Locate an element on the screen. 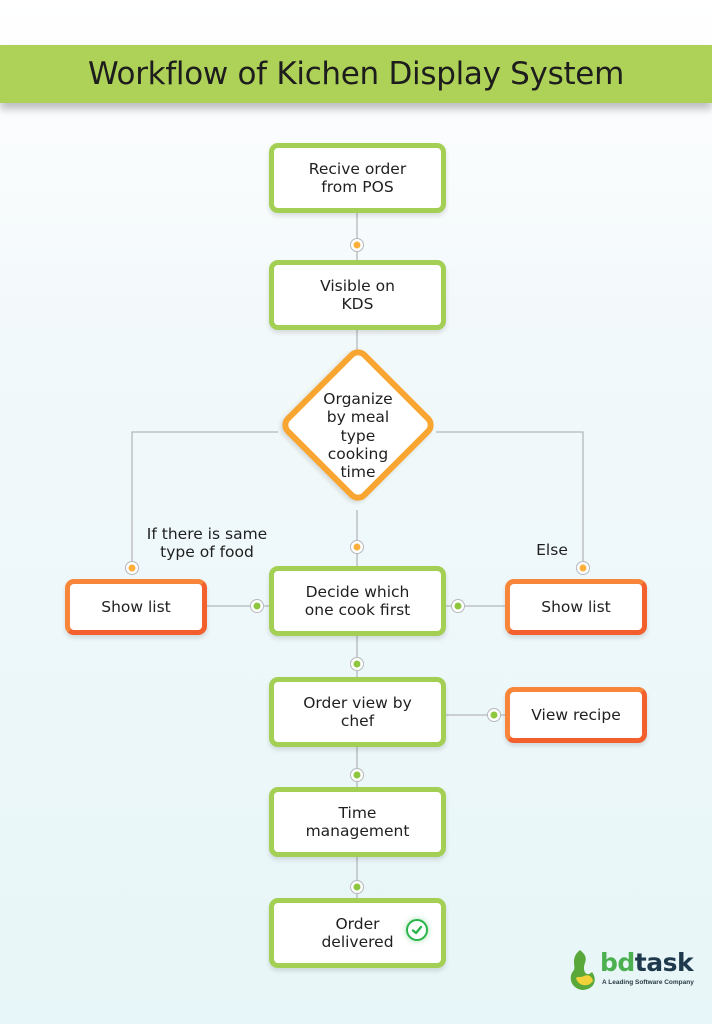 The image size is (712, 1024). node-show-list-right: Show list is located at coordinates (576, 607).